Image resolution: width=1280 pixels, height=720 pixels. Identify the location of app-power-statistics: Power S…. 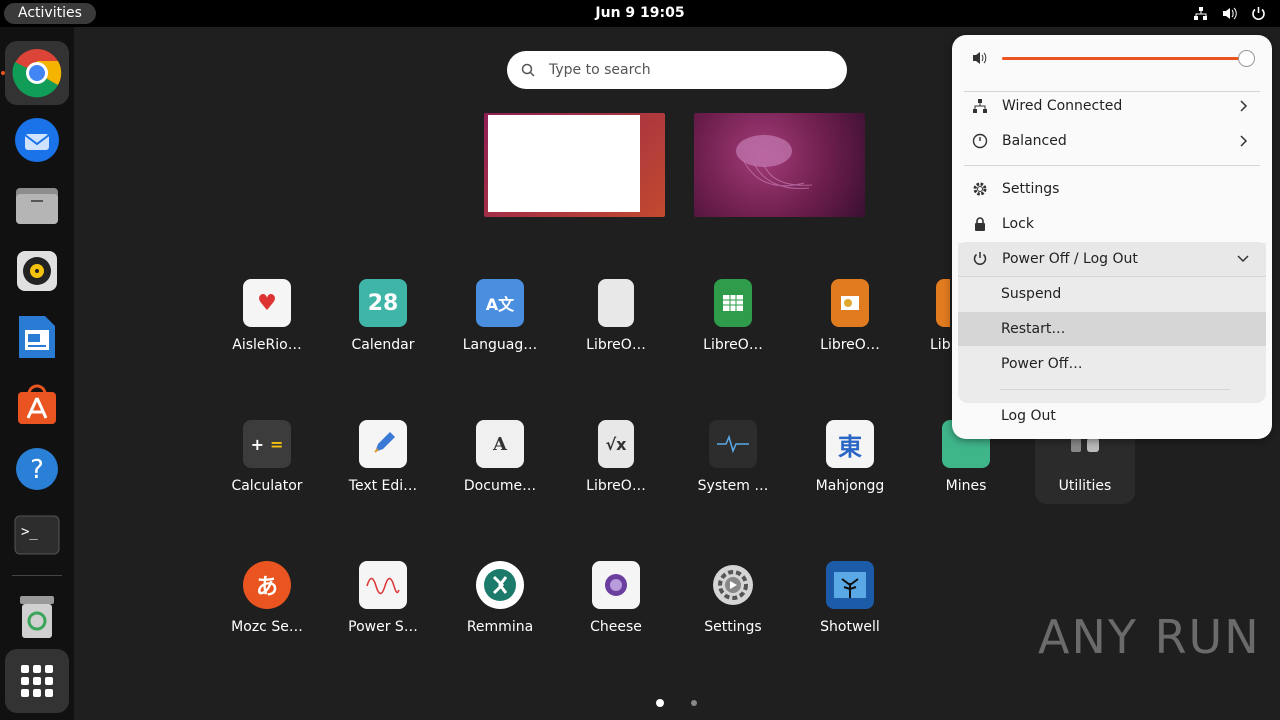
(383, 606).